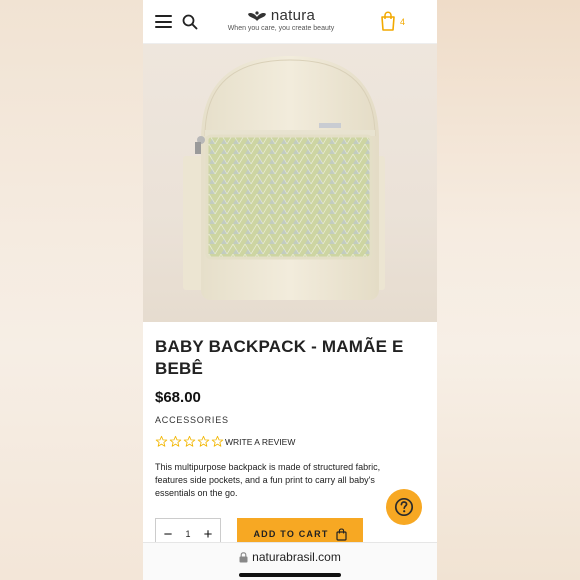 The width and height of the screenshot is (580, 580). What do you see at coordinates (388, 21) in the screenshot?
I see `shopping-bag-icon` at bounding box center [388, 21].